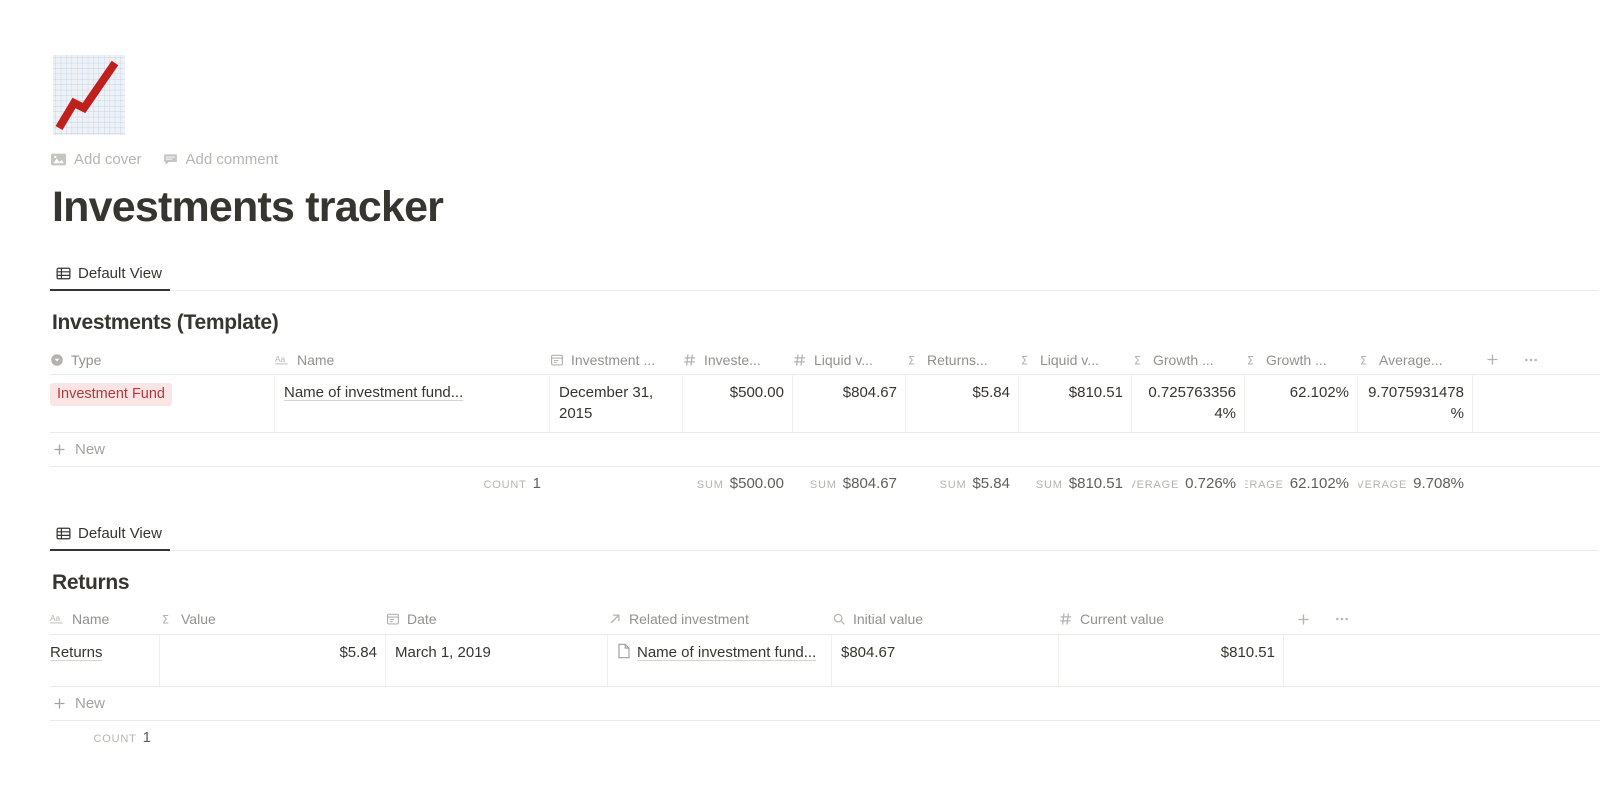 This screenshot has width=1600, height=803. I want to click on cell-initial-value: $804.67, so click(945, 660).